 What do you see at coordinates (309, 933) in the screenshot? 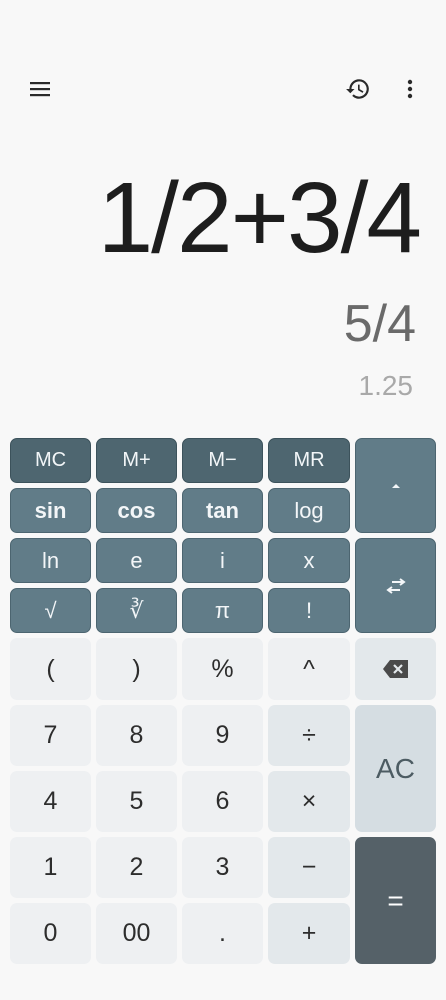
I see `plus-button: +` at bounding box center [309, 933].